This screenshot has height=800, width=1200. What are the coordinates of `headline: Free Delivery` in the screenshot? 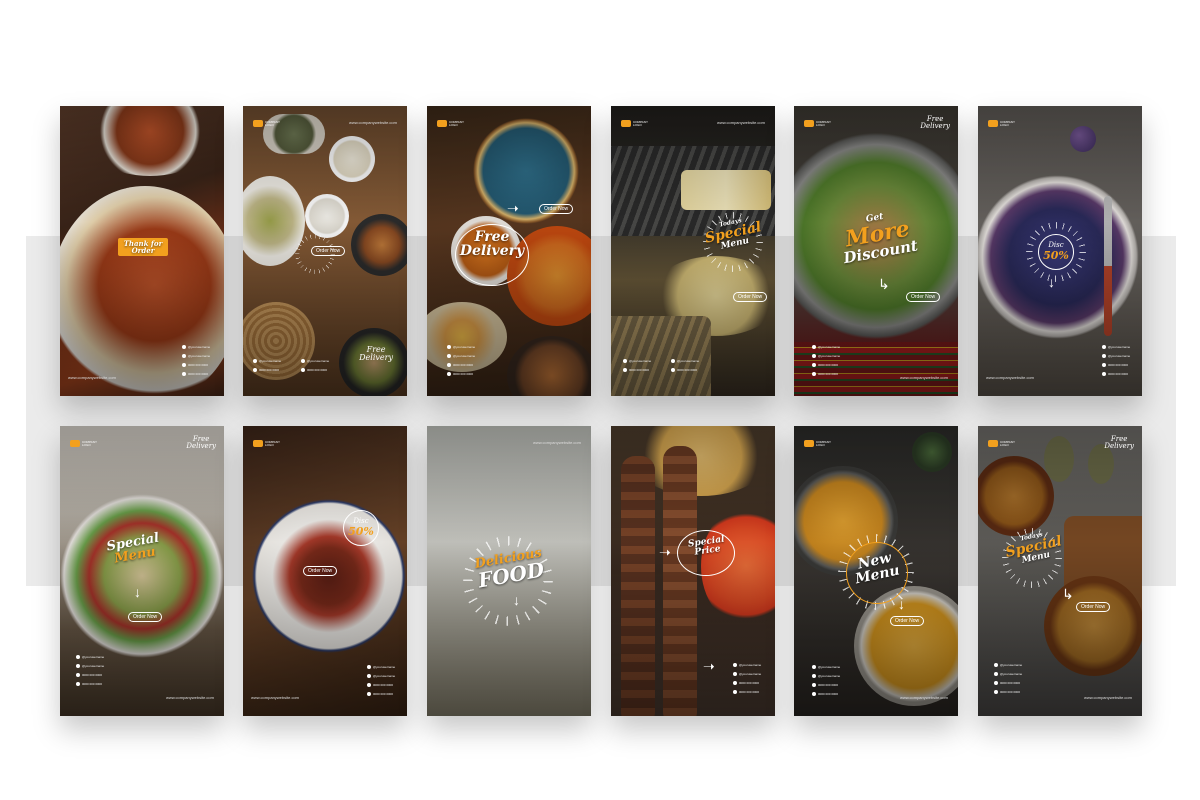 It's located at (492, 244).